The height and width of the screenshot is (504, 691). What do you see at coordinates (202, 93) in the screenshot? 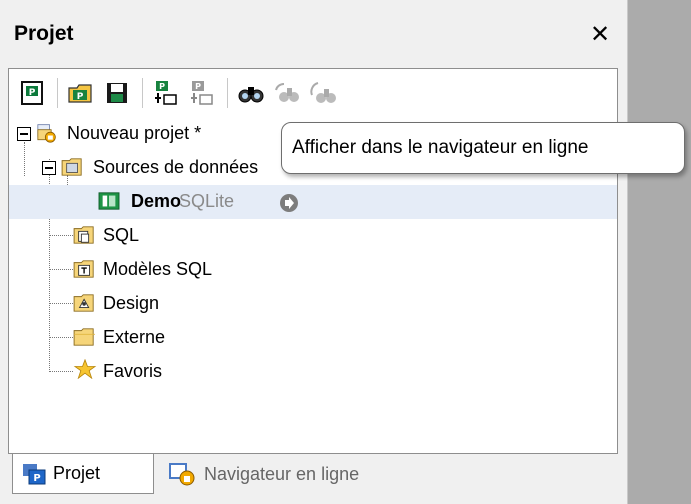
I see `add-to-project-disabled-icon: P` at bounding box center [202, 93].